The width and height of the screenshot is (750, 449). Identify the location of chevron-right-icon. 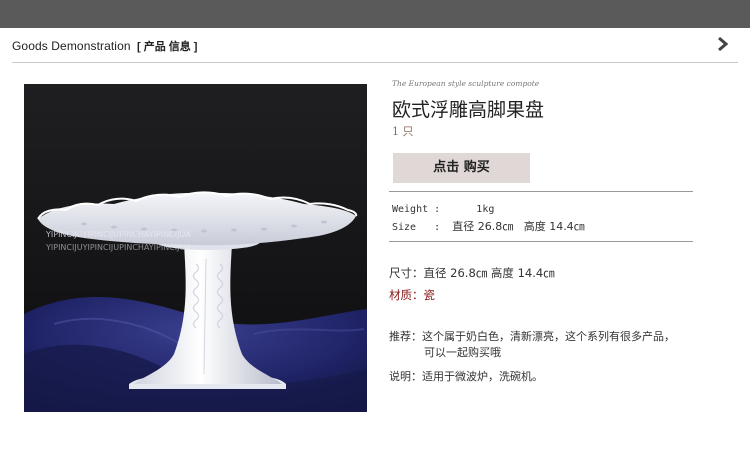
(723, 44).